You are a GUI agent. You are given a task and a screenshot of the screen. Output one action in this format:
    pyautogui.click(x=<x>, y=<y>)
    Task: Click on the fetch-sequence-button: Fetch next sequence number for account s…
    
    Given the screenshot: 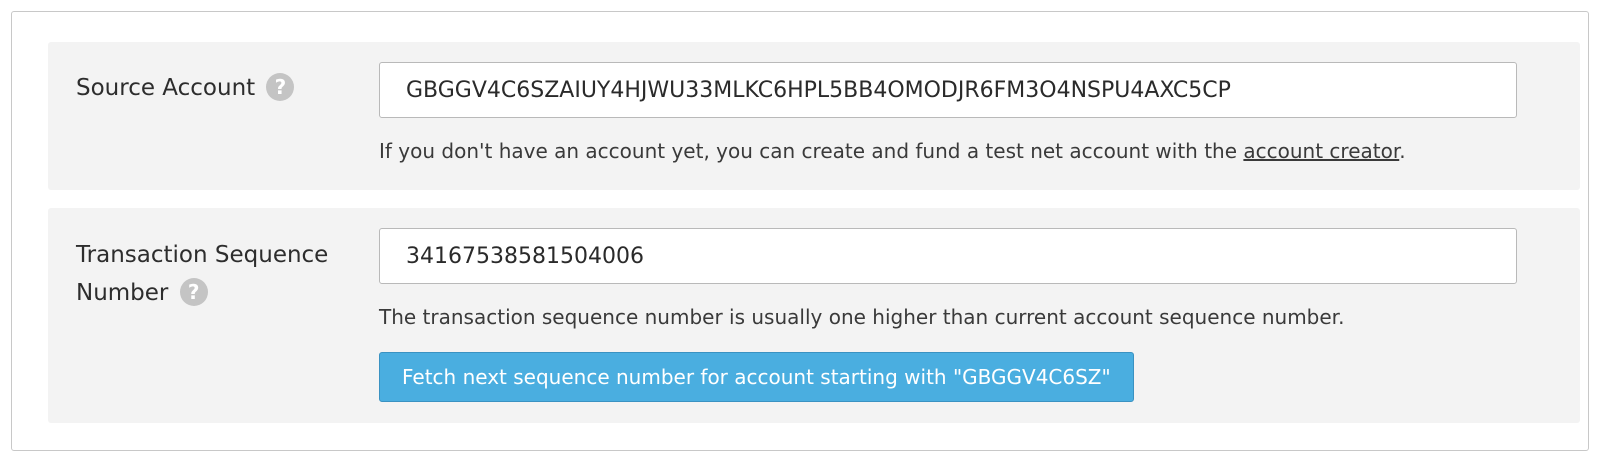 What is the action you would take?
    pyautogui.click(x=756, y=377)
    